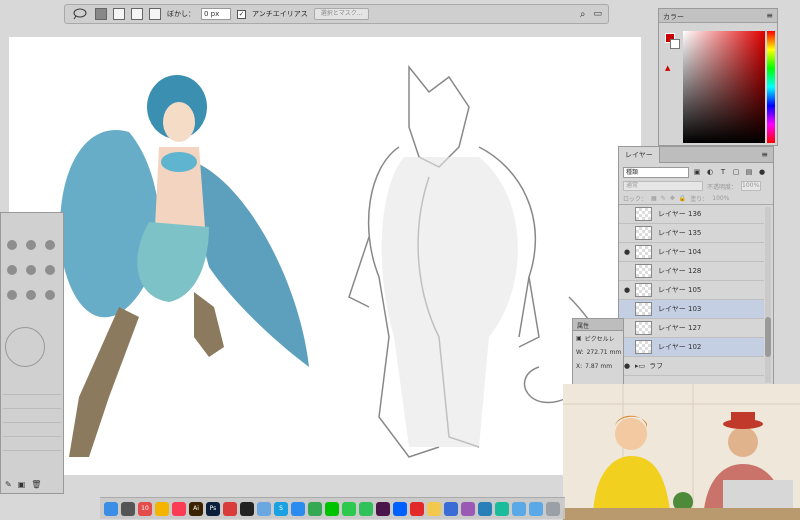 The image size is (800, 520). Describe the element at coordinates (697, 172) in the screenshot. I see `filter-pixel-icon: ▣` at that location.